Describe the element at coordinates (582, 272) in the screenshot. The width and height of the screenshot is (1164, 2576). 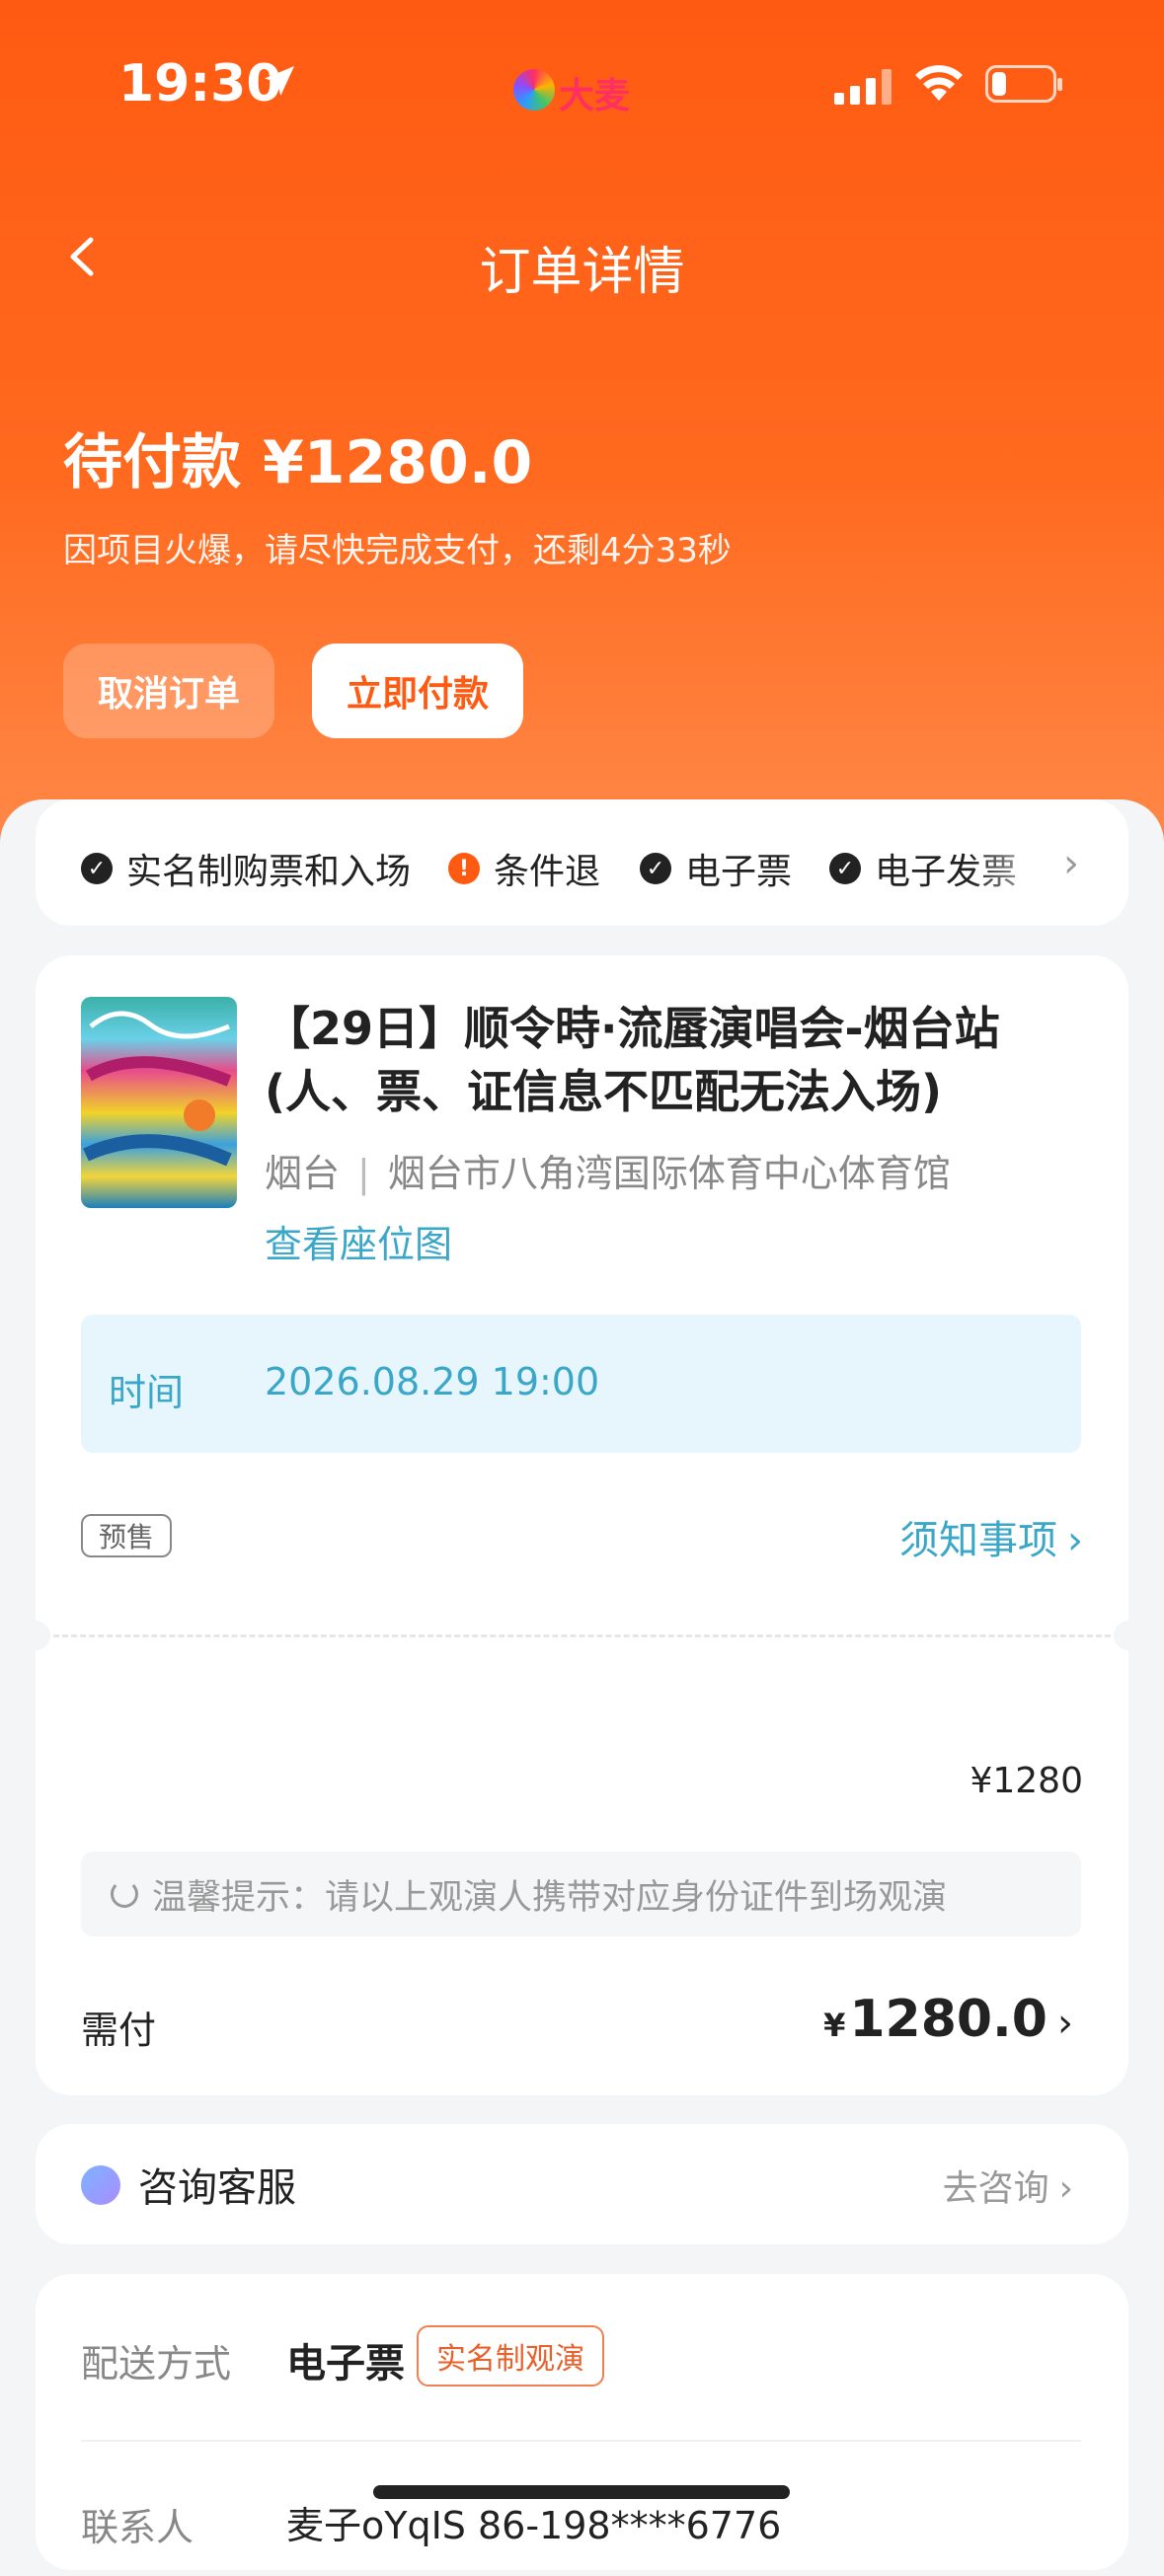
I see `page-title: 订单详情` at that location.